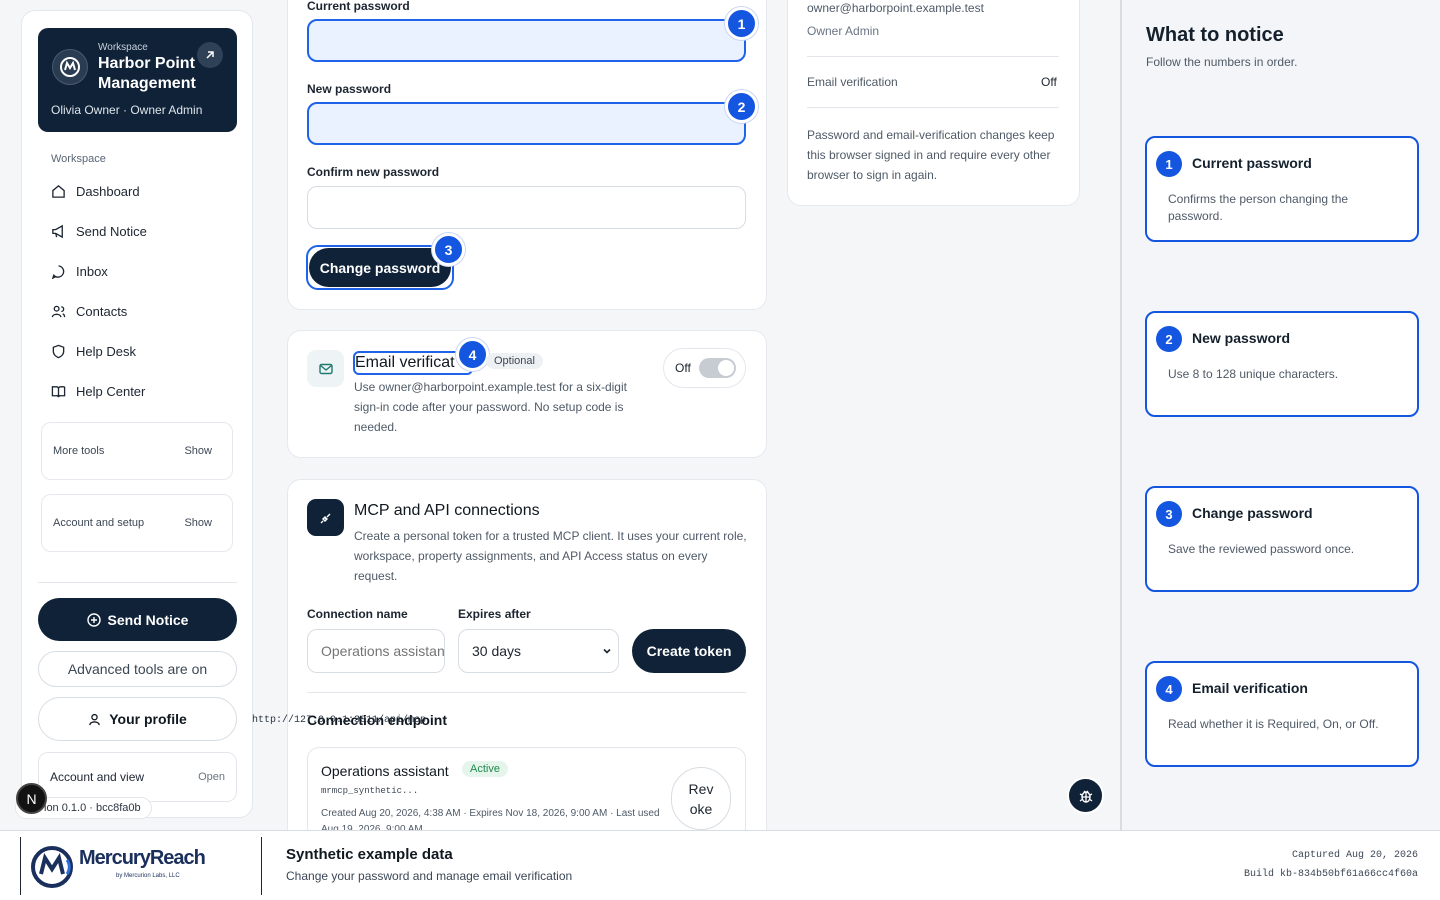  I want to click on guide-step-title: New password, so click(1241, 338).